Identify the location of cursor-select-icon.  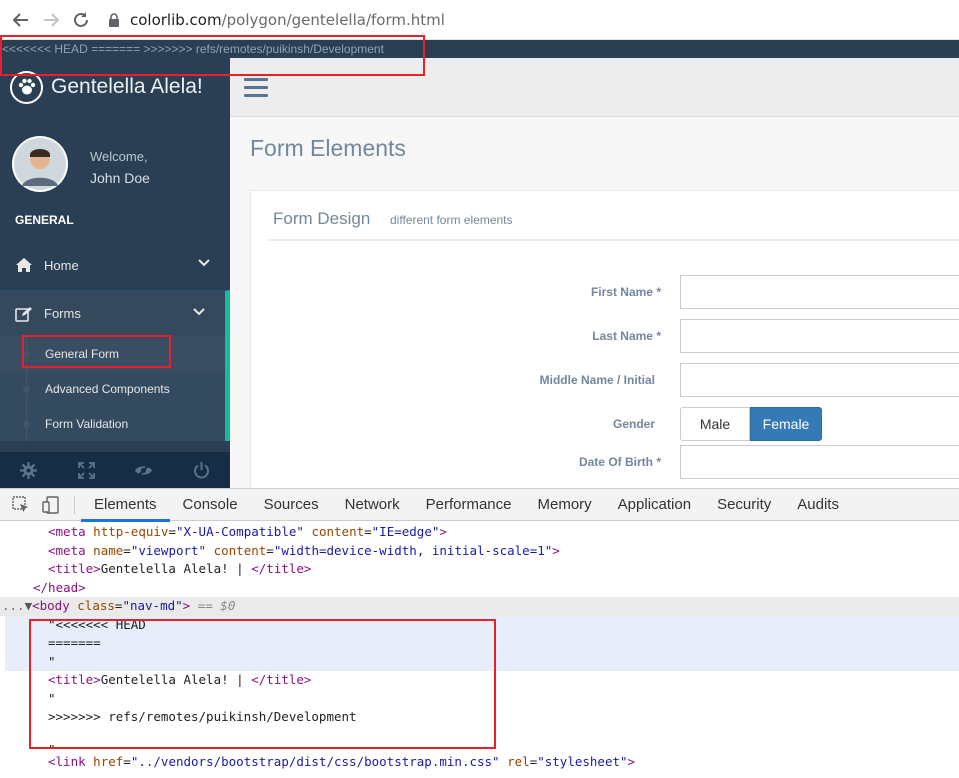
(20, 503).